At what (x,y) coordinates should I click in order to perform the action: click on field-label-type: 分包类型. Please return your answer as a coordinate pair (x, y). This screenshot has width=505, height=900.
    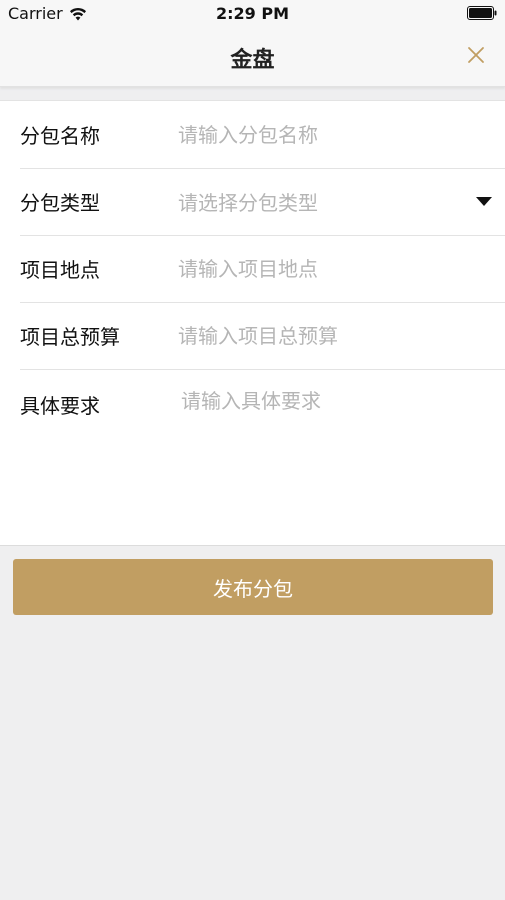
    Looking at the image, I should click on (60, 203).